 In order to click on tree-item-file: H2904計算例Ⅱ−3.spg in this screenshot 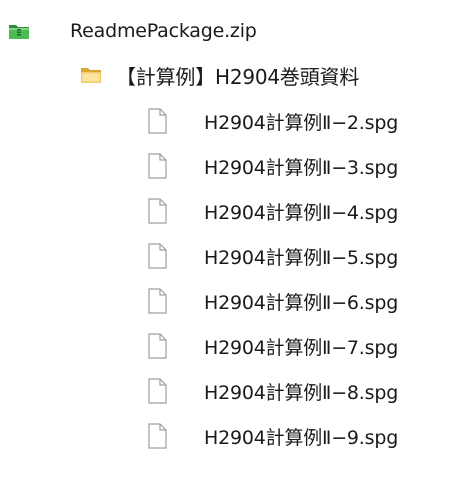, I will do `click(272, 166)`.